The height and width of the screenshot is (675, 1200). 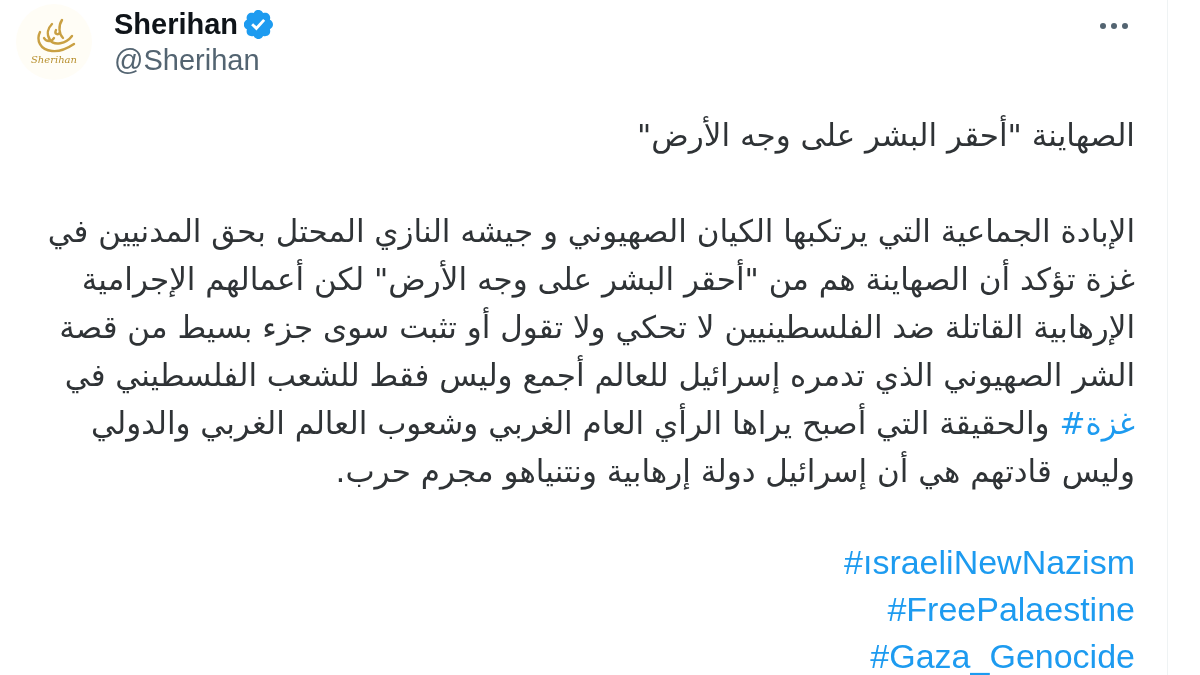 I want to click on logo-avatar: Sherihan, so click(x=54, y=42).